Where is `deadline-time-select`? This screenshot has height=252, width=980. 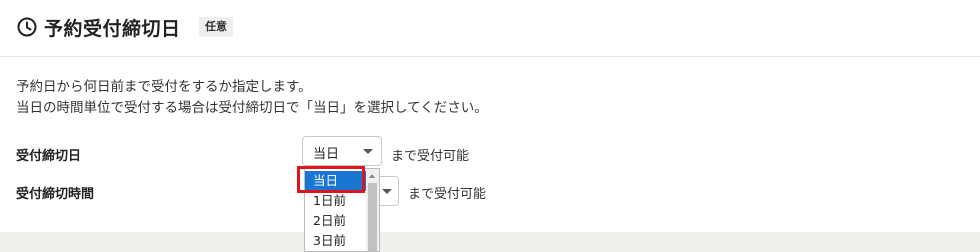 deadline-time-select is located at coordinates (388, 191).